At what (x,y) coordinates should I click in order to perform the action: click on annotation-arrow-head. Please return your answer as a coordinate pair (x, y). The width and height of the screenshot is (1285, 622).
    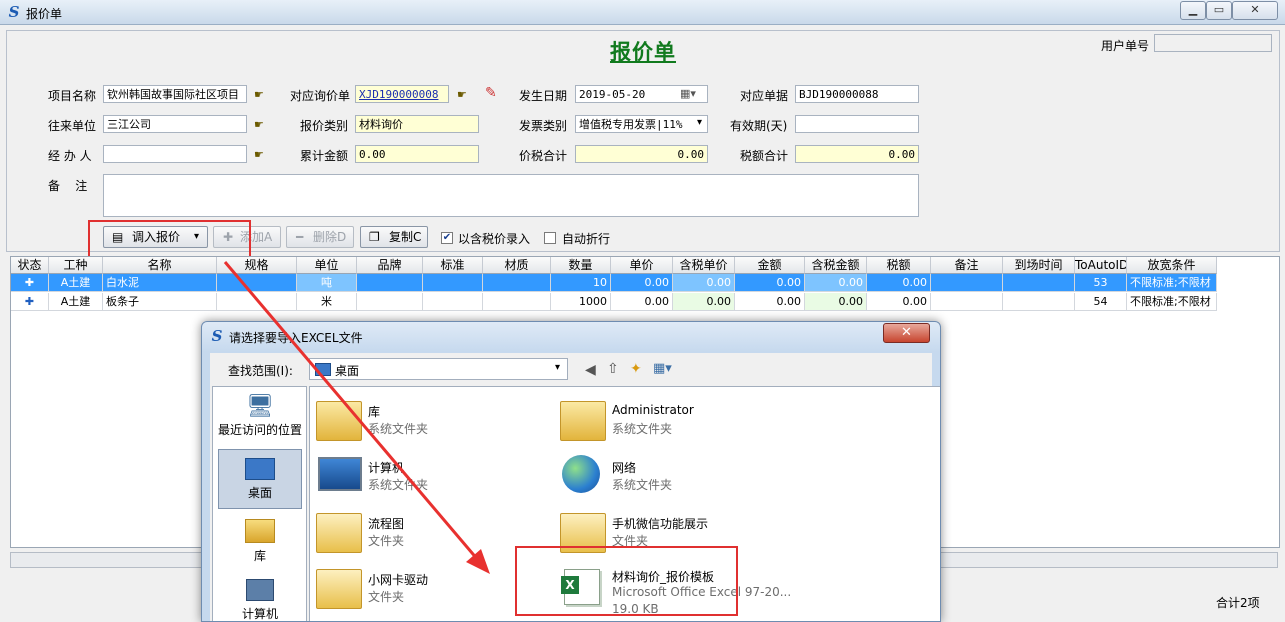
    Looking at the image, I should click on (478, 561).